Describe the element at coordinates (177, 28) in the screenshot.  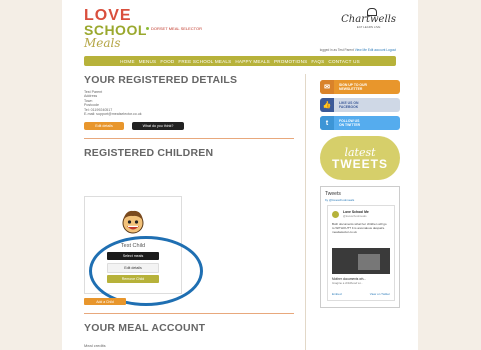
I see `region-selector-label: DORSET MEAL SELECTOR` at that location.